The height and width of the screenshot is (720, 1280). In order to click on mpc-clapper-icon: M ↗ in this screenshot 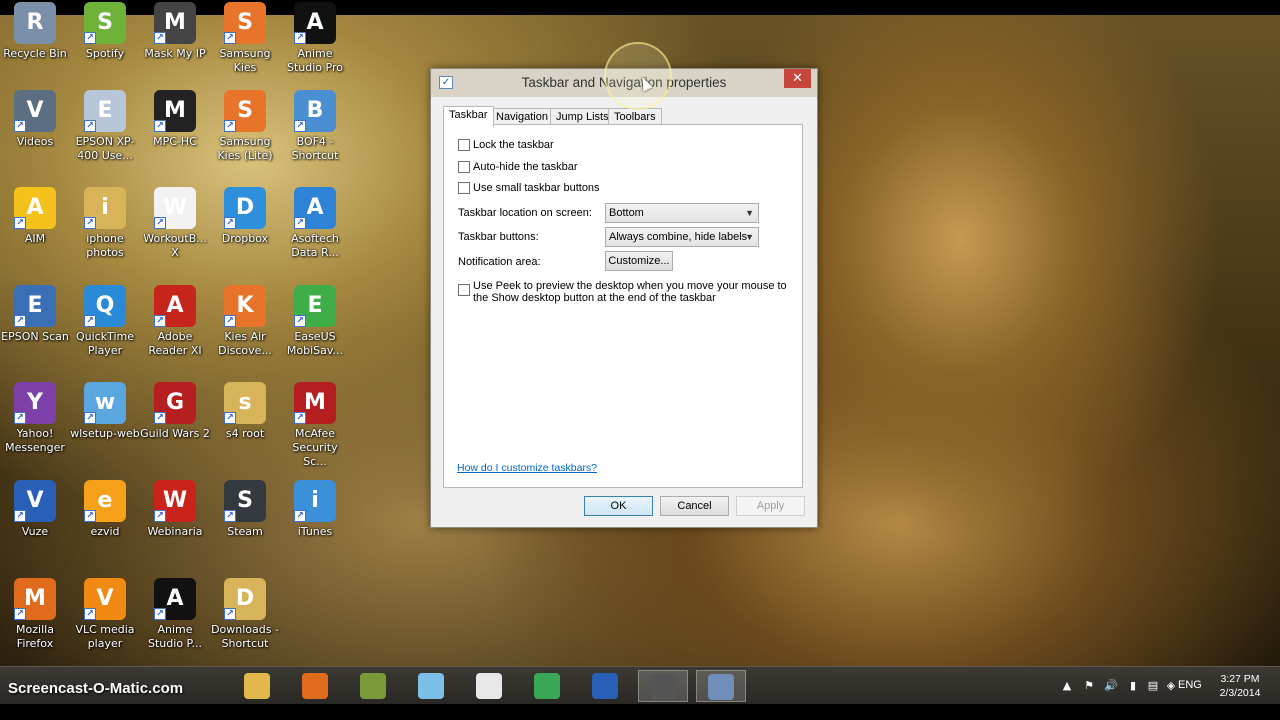, I will do `click(175, 111)`.